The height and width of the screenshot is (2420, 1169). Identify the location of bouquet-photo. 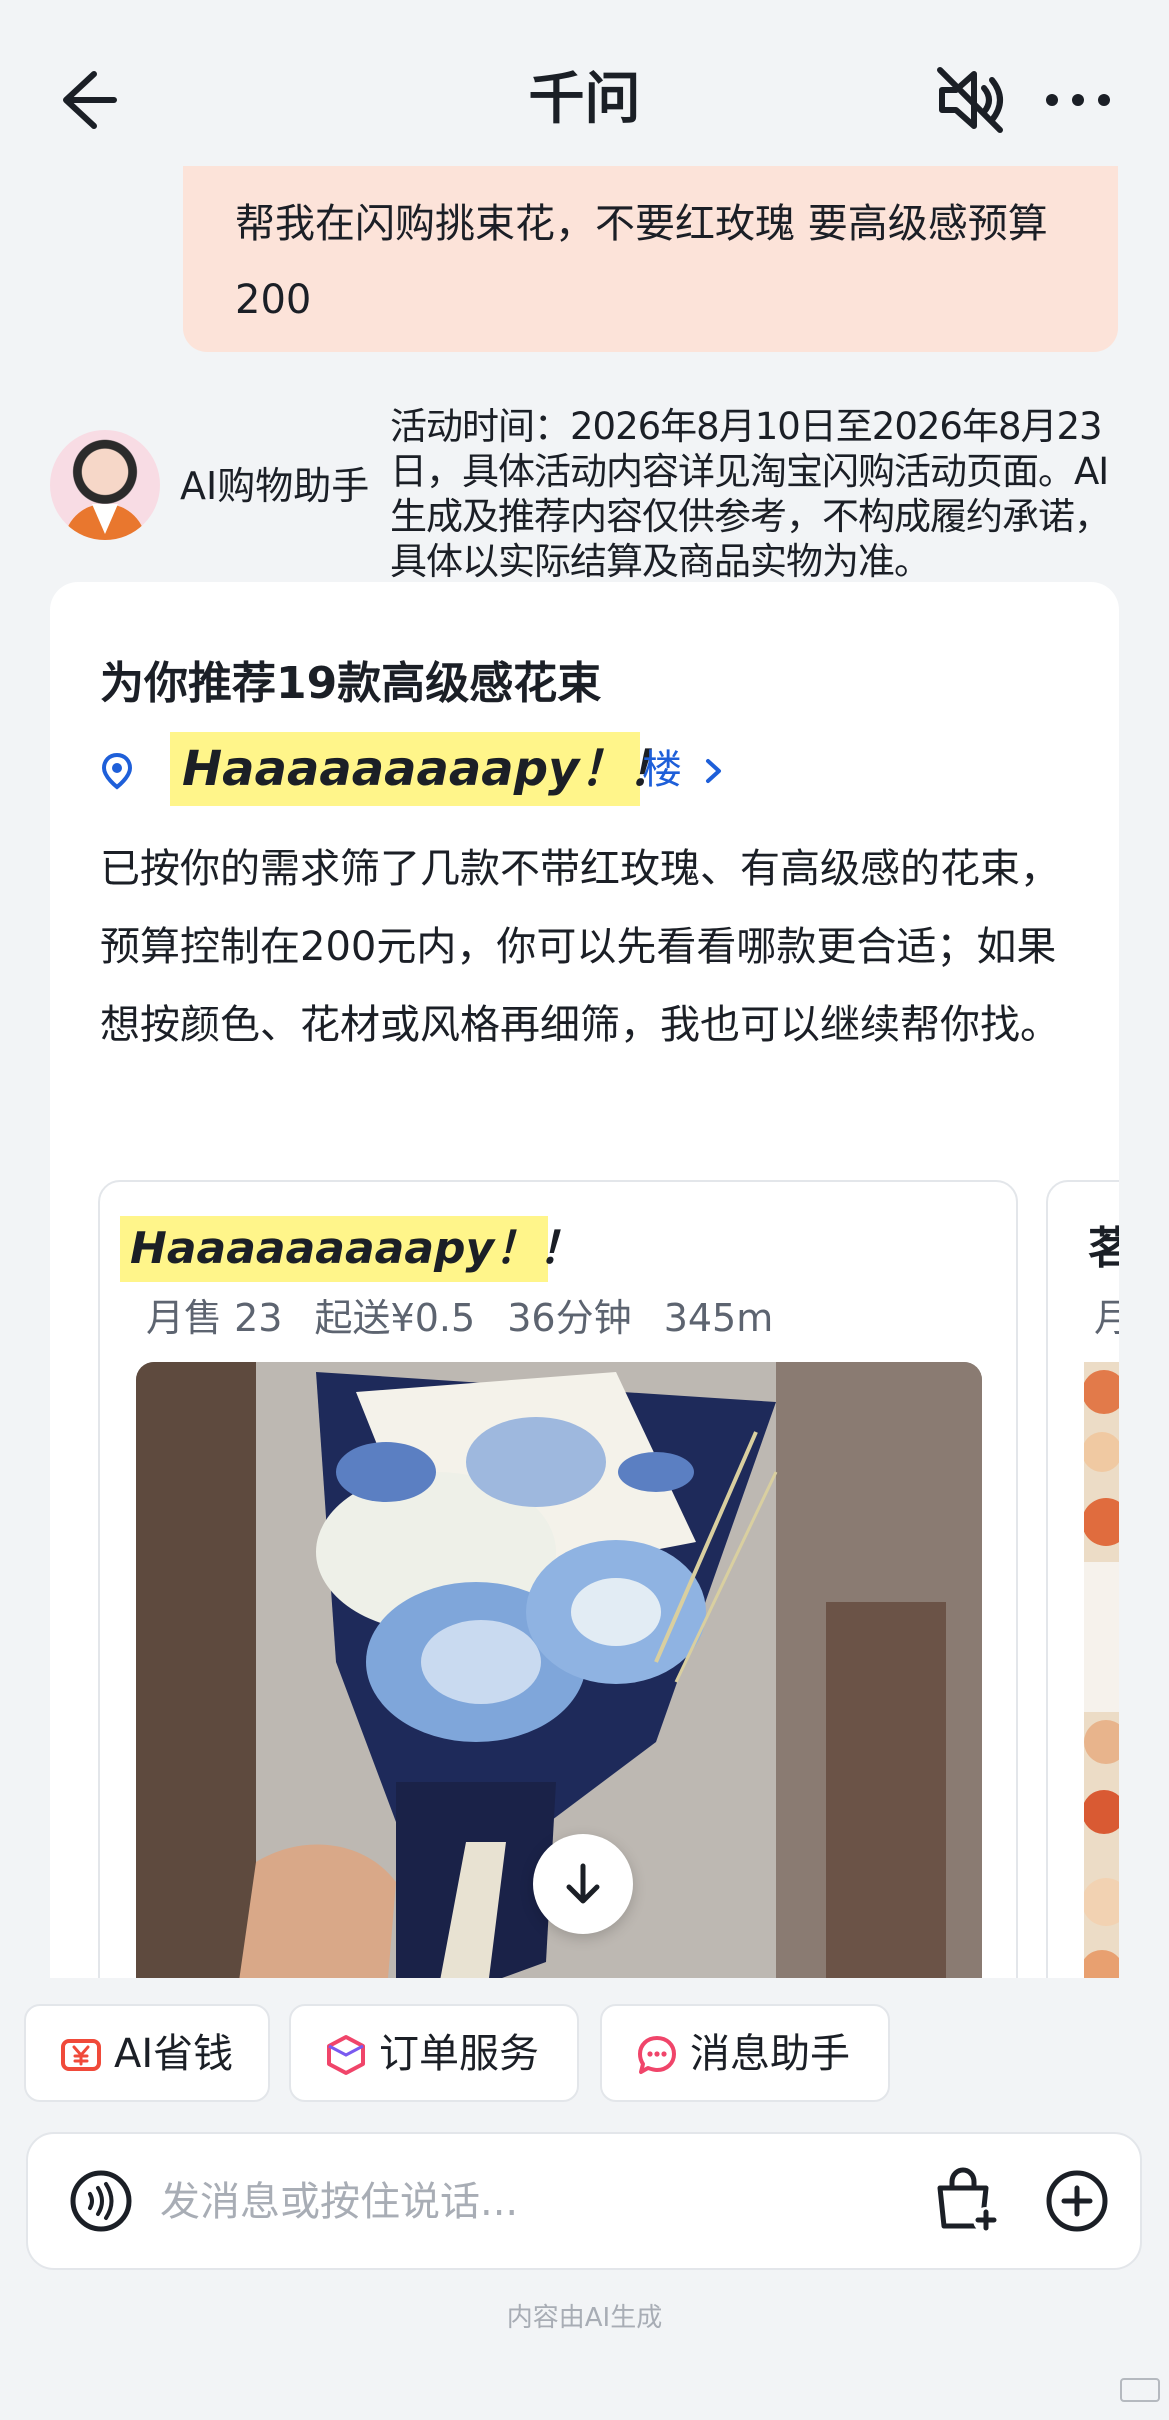
(1099, 1670).